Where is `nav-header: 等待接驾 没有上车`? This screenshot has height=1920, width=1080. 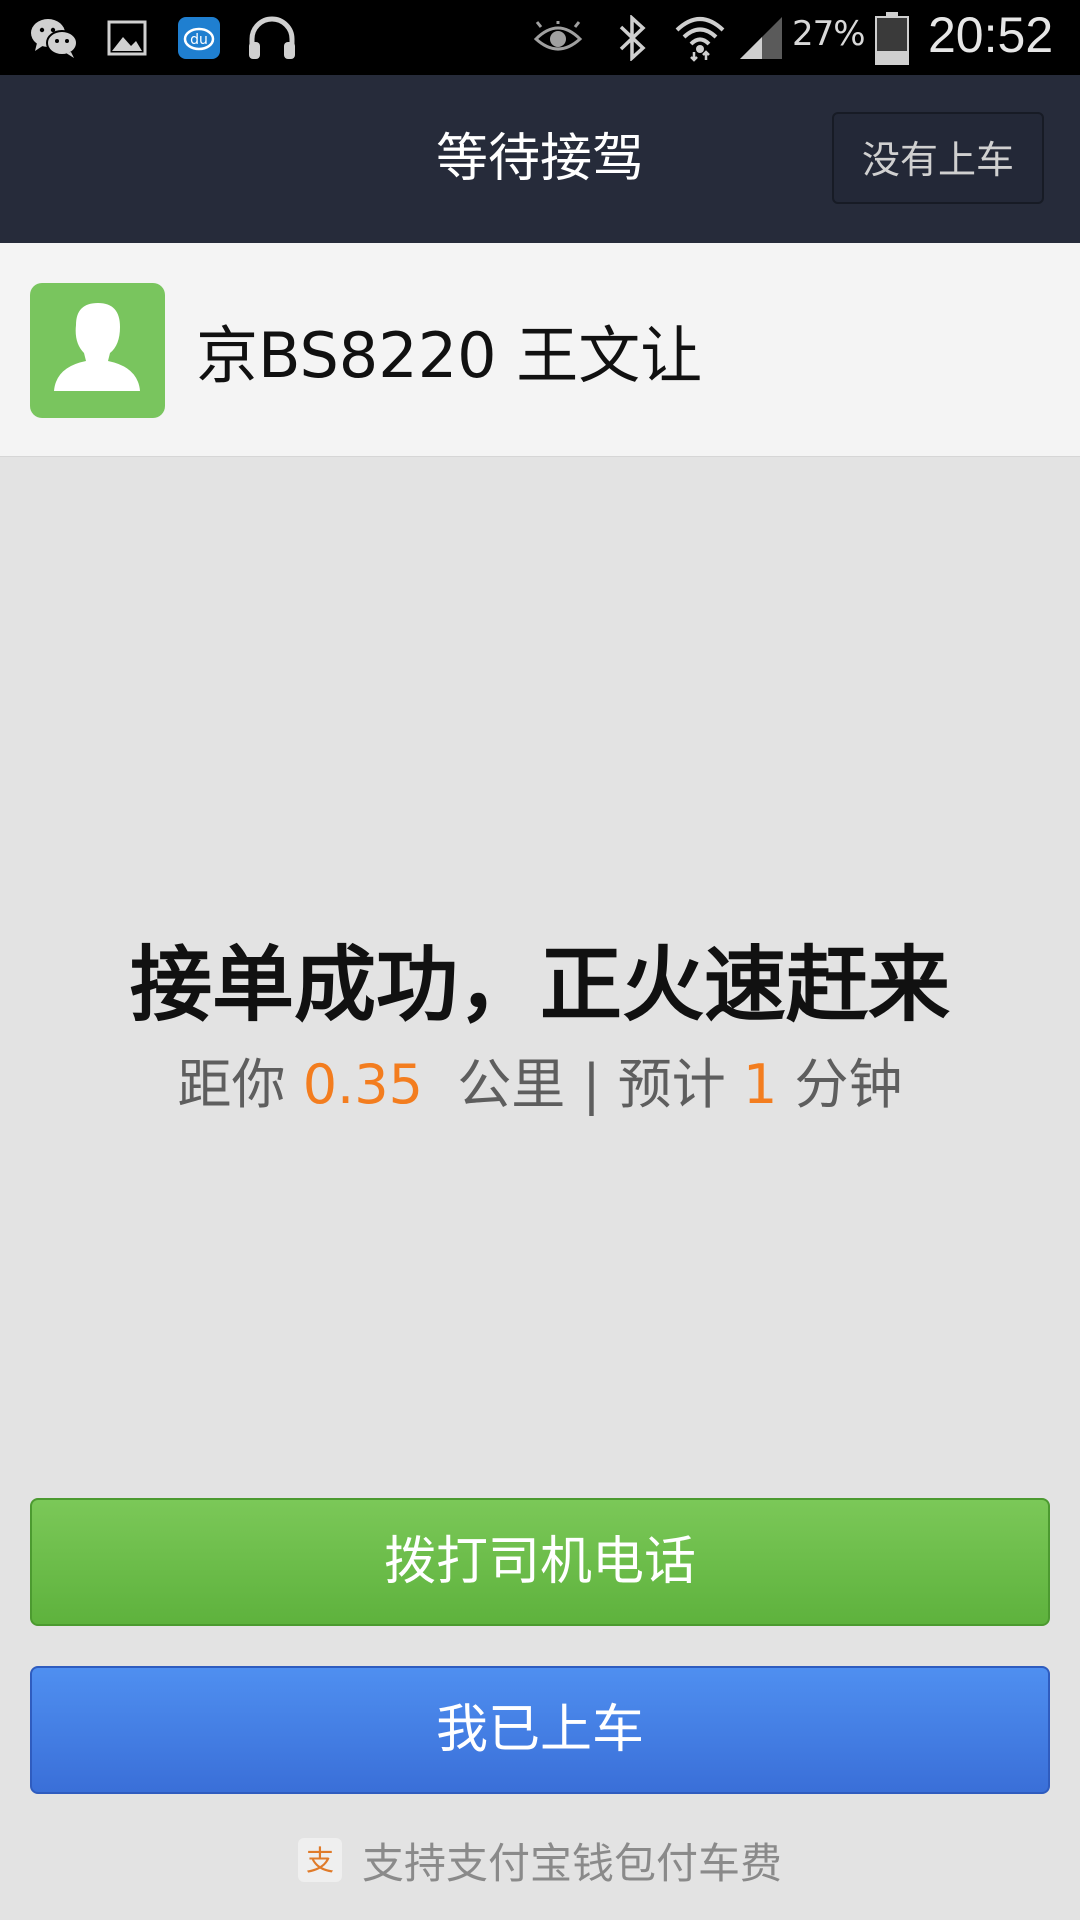 nav-header: 等待接驾 没有上车 is located at coordinates (540, 159).